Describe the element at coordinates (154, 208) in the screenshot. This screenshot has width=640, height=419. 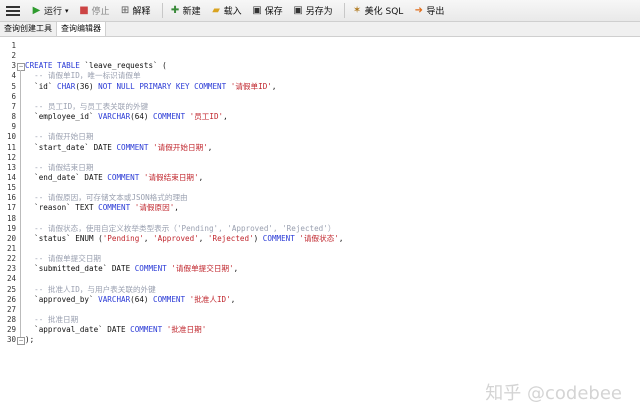
I see `code-token: '请假原因'` at that location.